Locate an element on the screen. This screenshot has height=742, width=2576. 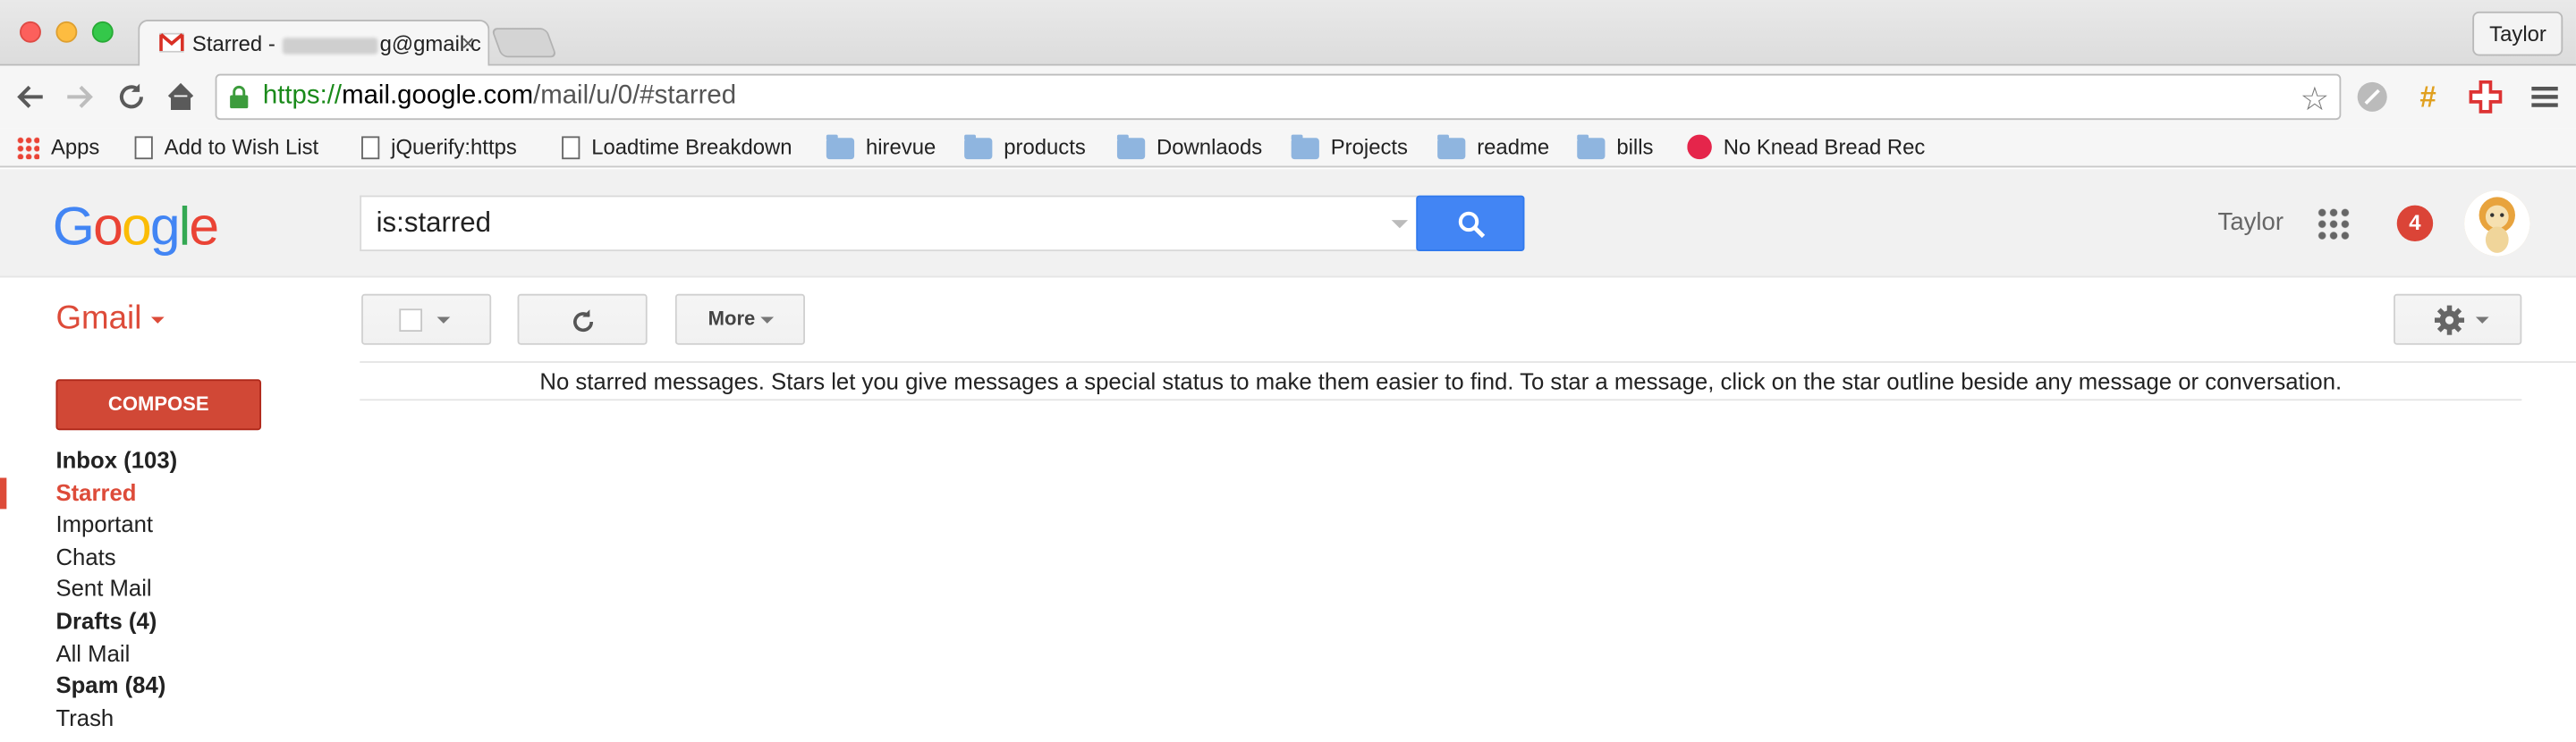
redacted-email-blur is located at coordinates (330, 45).